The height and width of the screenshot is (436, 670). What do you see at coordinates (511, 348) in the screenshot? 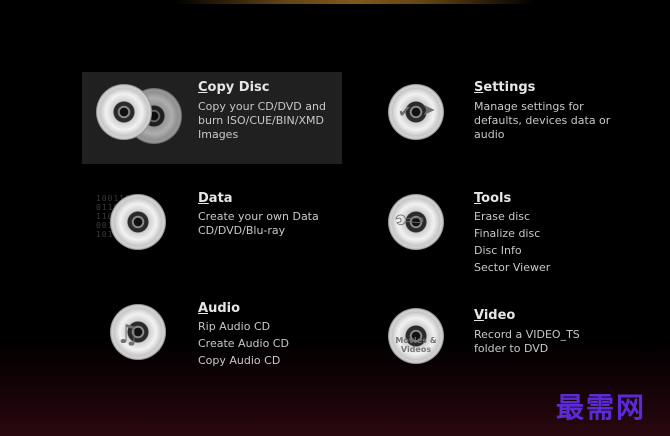
I see `video-desc-line: folder to DVD` at bounding box center [511, 348].